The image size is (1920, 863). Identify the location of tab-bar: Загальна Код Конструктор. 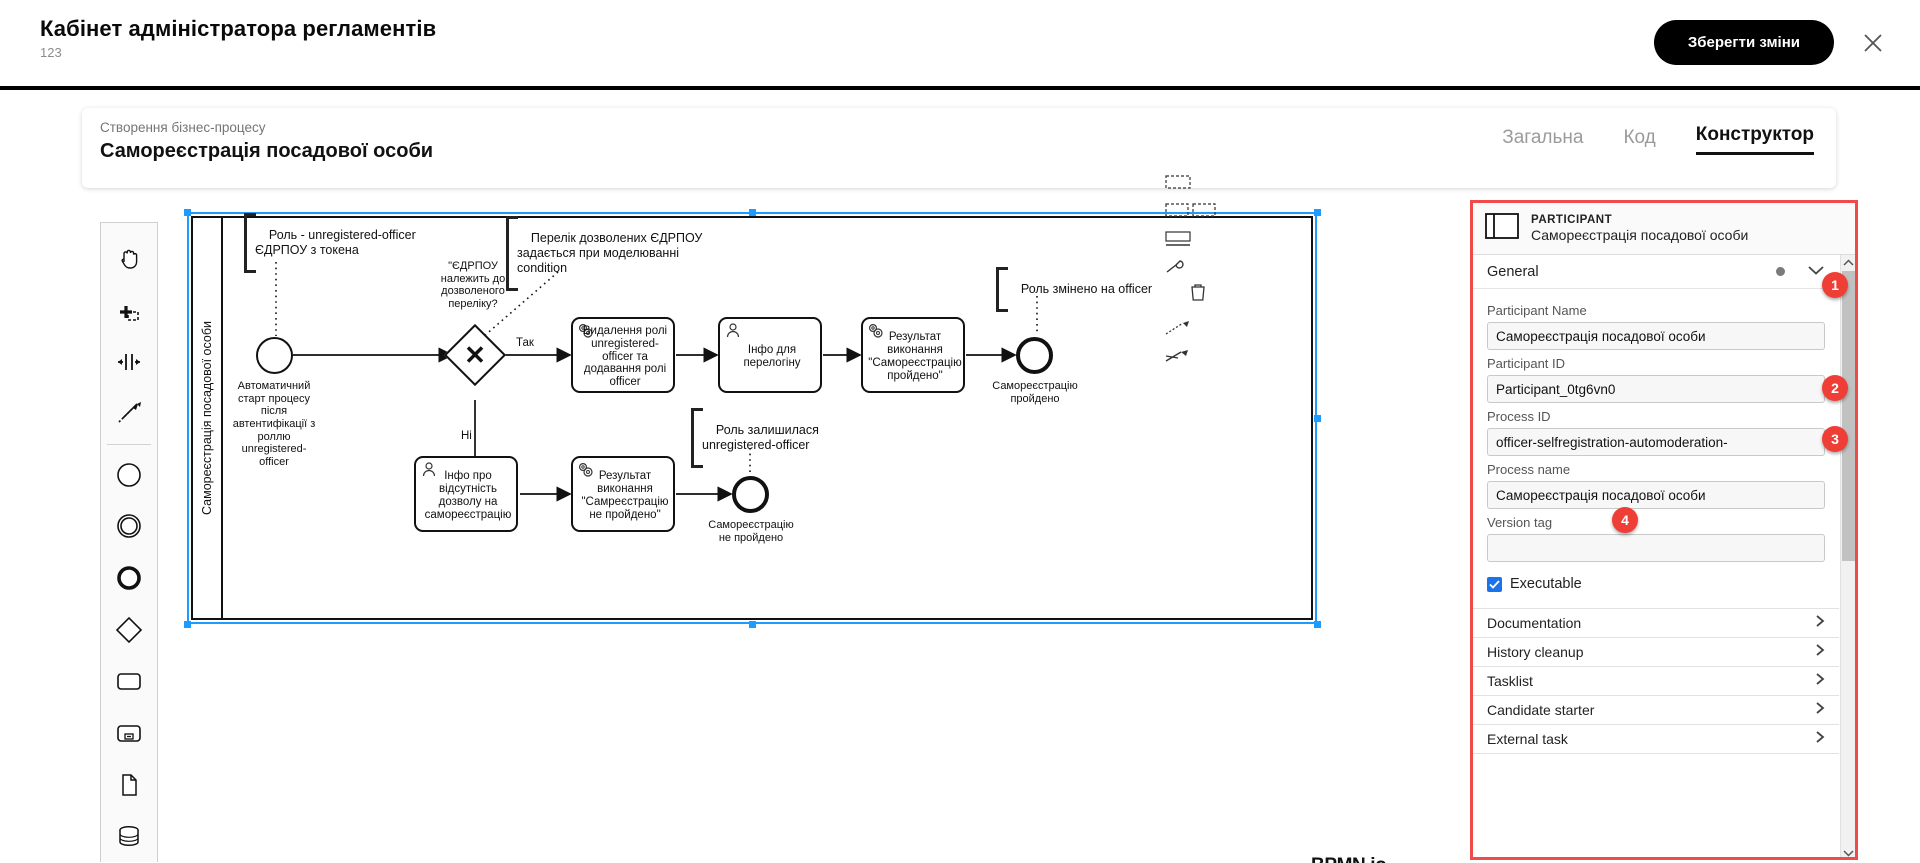
(1658, 139).